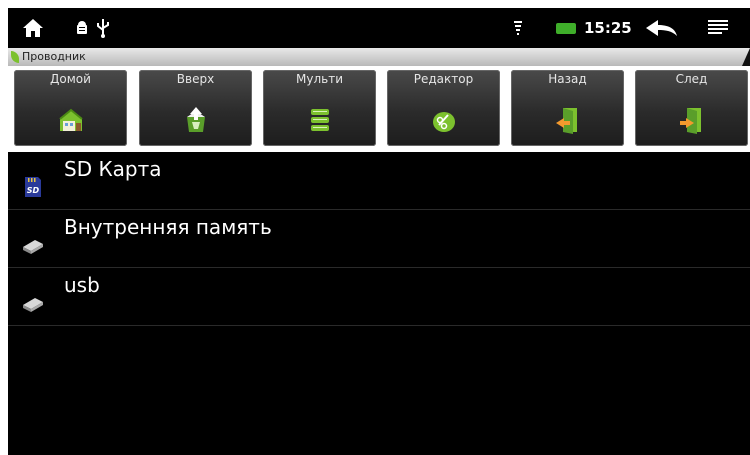 The image size is (750, 455). Describe the element at coordinates (379, 181) in the screenshot. I see `list-item-sd-card: SD SD Карта` at that location.